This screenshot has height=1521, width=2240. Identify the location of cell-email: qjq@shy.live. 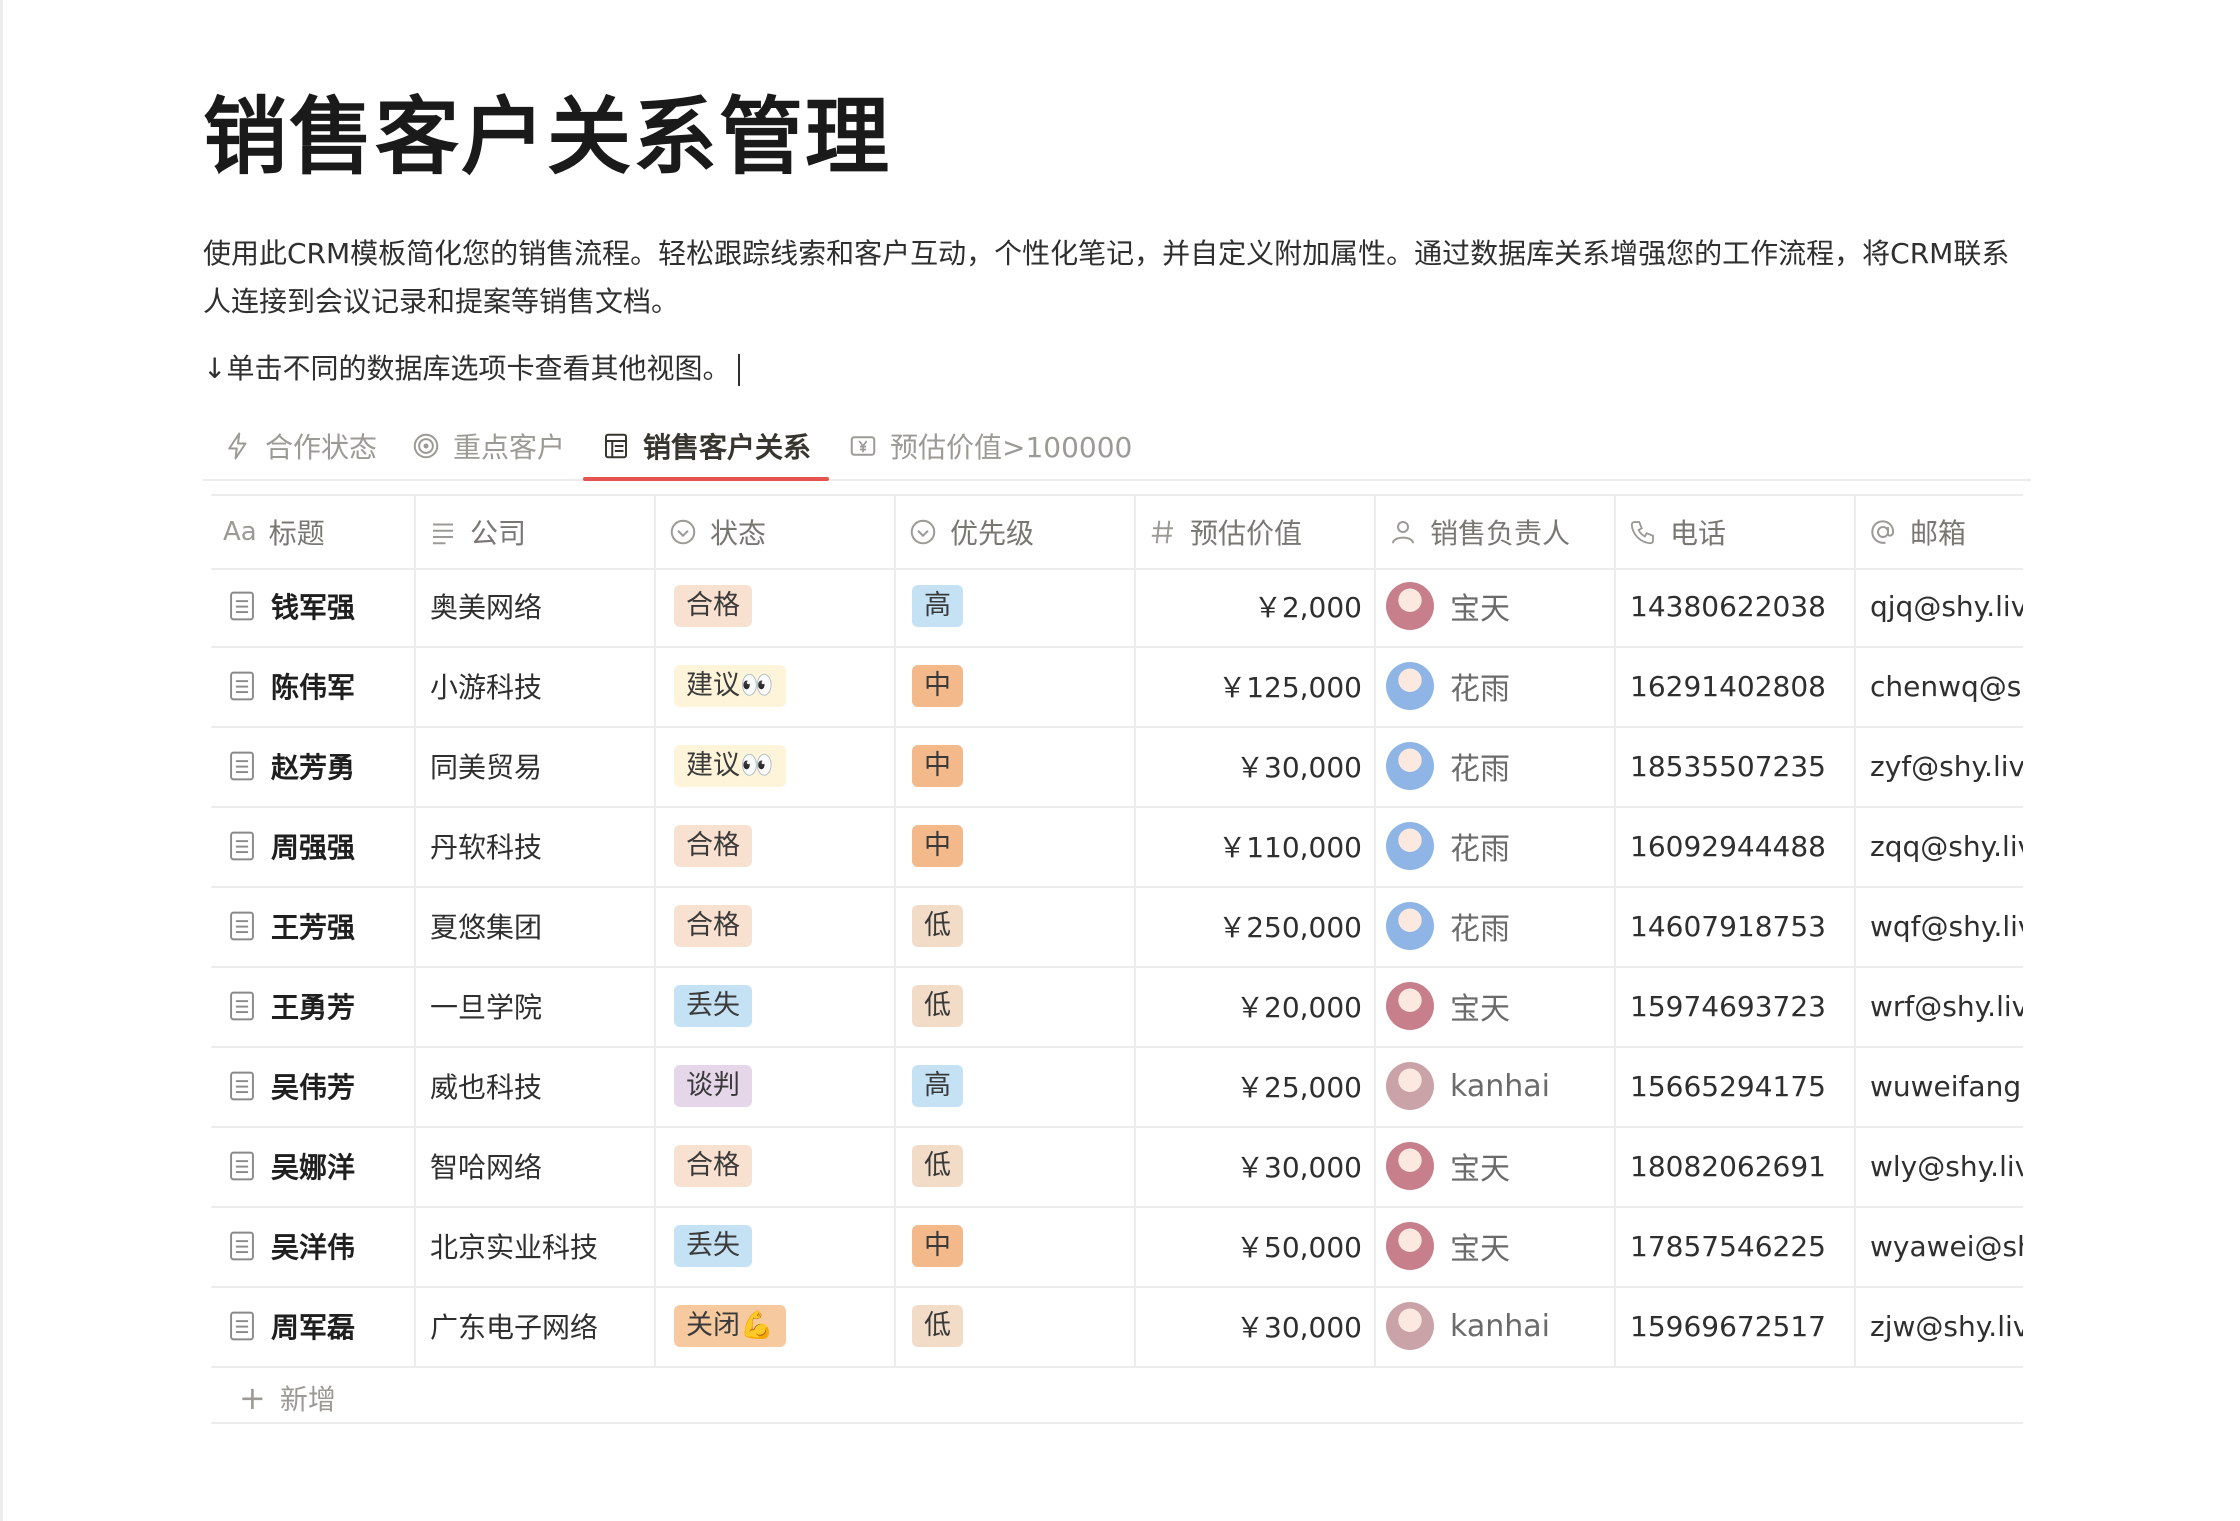
(1939, 606).